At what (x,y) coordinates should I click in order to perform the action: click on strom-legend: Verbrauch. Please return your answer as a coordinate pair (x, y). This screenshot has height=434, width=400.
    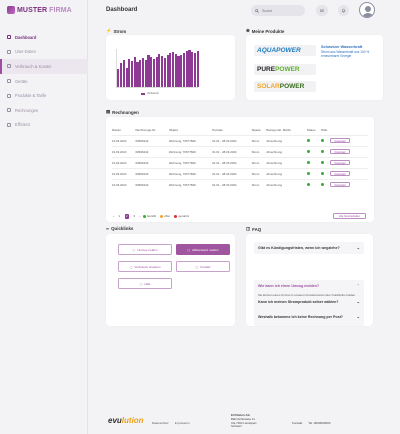
    Looking at the image, I should click on (150, 93).